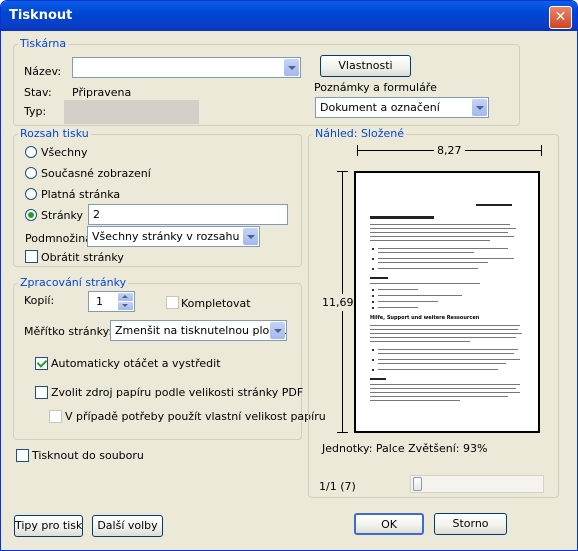 Image resolution: width=578 pixels, height=551 pixels. Describe the element at coordinates (31, 256) in the screenshot. I see `reverse-pages-checkbox` at that location.